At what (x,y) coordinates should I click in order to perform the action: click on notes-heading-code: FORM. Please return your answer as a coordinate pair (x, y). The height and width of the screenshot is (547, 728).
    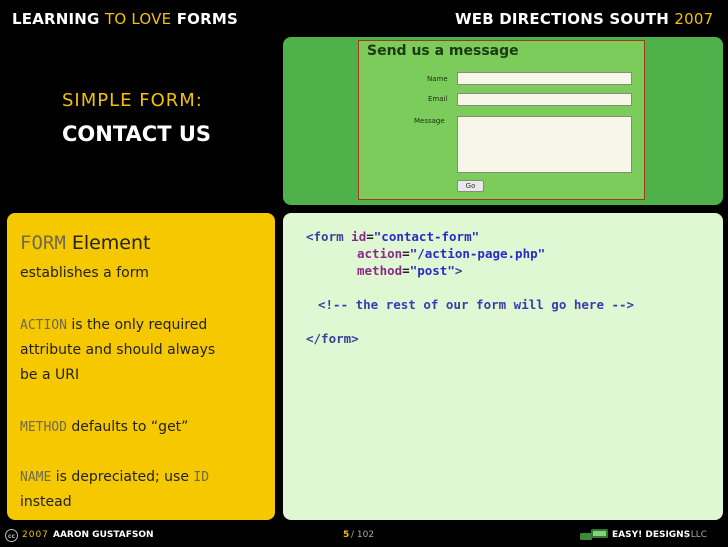
    Looking at the image, I should click on (43, 243).